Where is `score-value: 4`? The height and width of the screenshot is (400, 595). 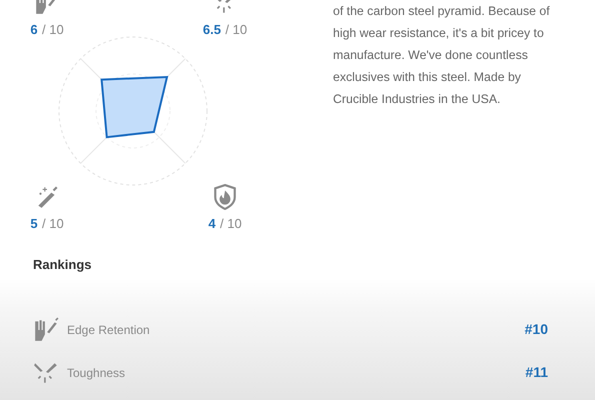
score-value: 4 is located at coordinates (212, 223).